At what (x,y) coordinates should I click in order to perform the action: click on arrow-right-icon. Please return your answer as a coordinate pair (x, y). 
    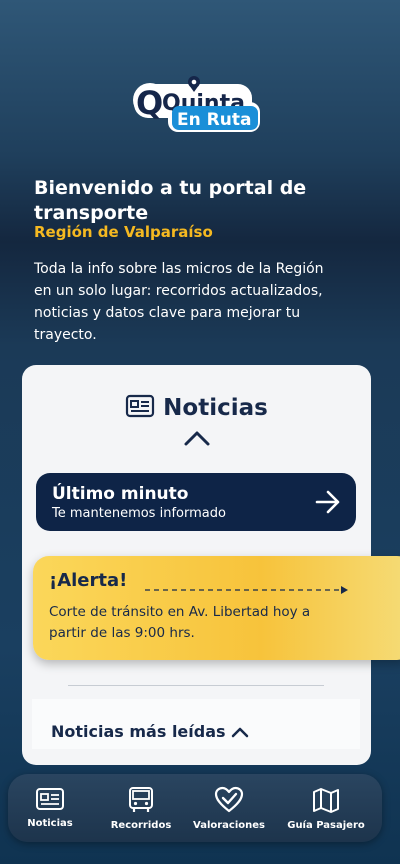
    Looking at the image, I should click on (328, 502).